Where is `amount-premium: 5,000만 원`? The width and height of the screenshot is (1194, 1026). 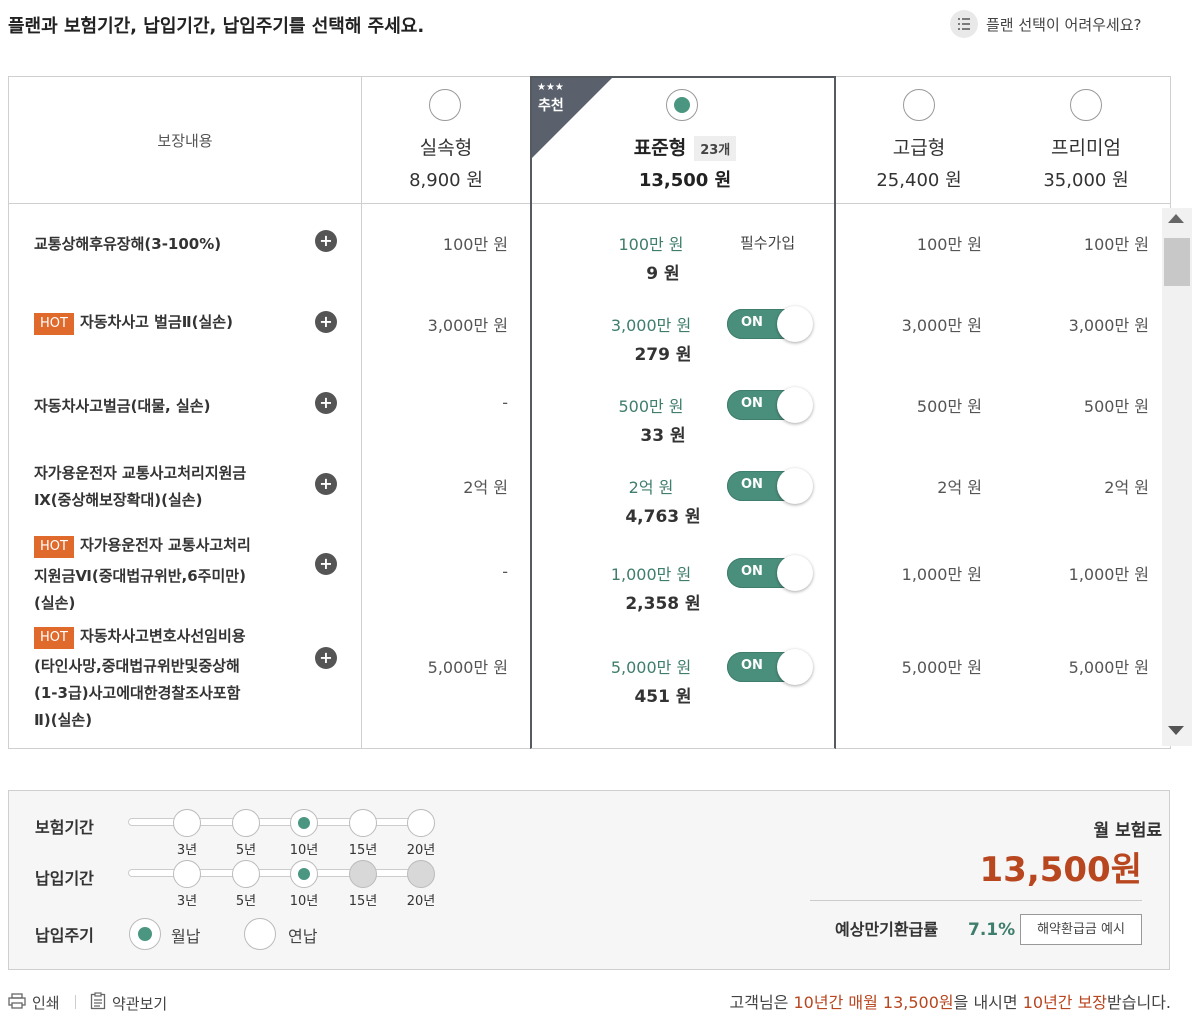 amount-premium: 5,000만 원 is located at coordinates (1108, 667).